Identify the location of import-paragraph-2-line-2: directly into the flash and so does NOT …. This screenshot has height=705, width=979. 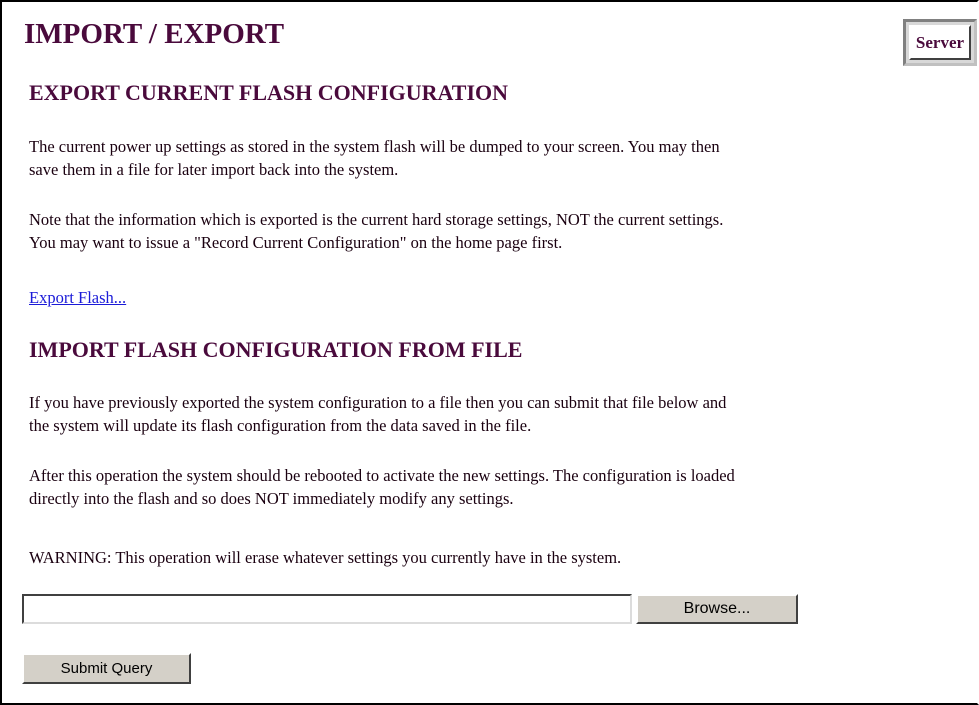
(271, 498).